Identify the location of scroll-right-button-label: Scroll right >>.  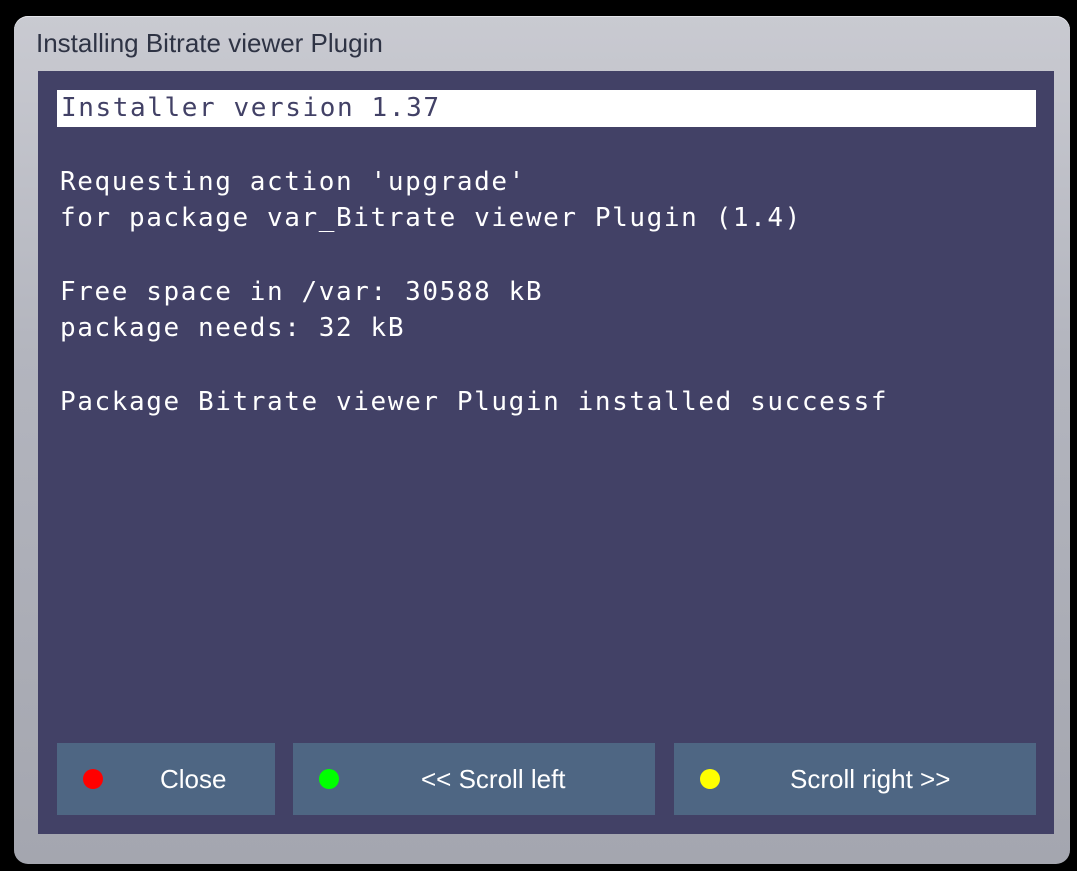
(870, 779).